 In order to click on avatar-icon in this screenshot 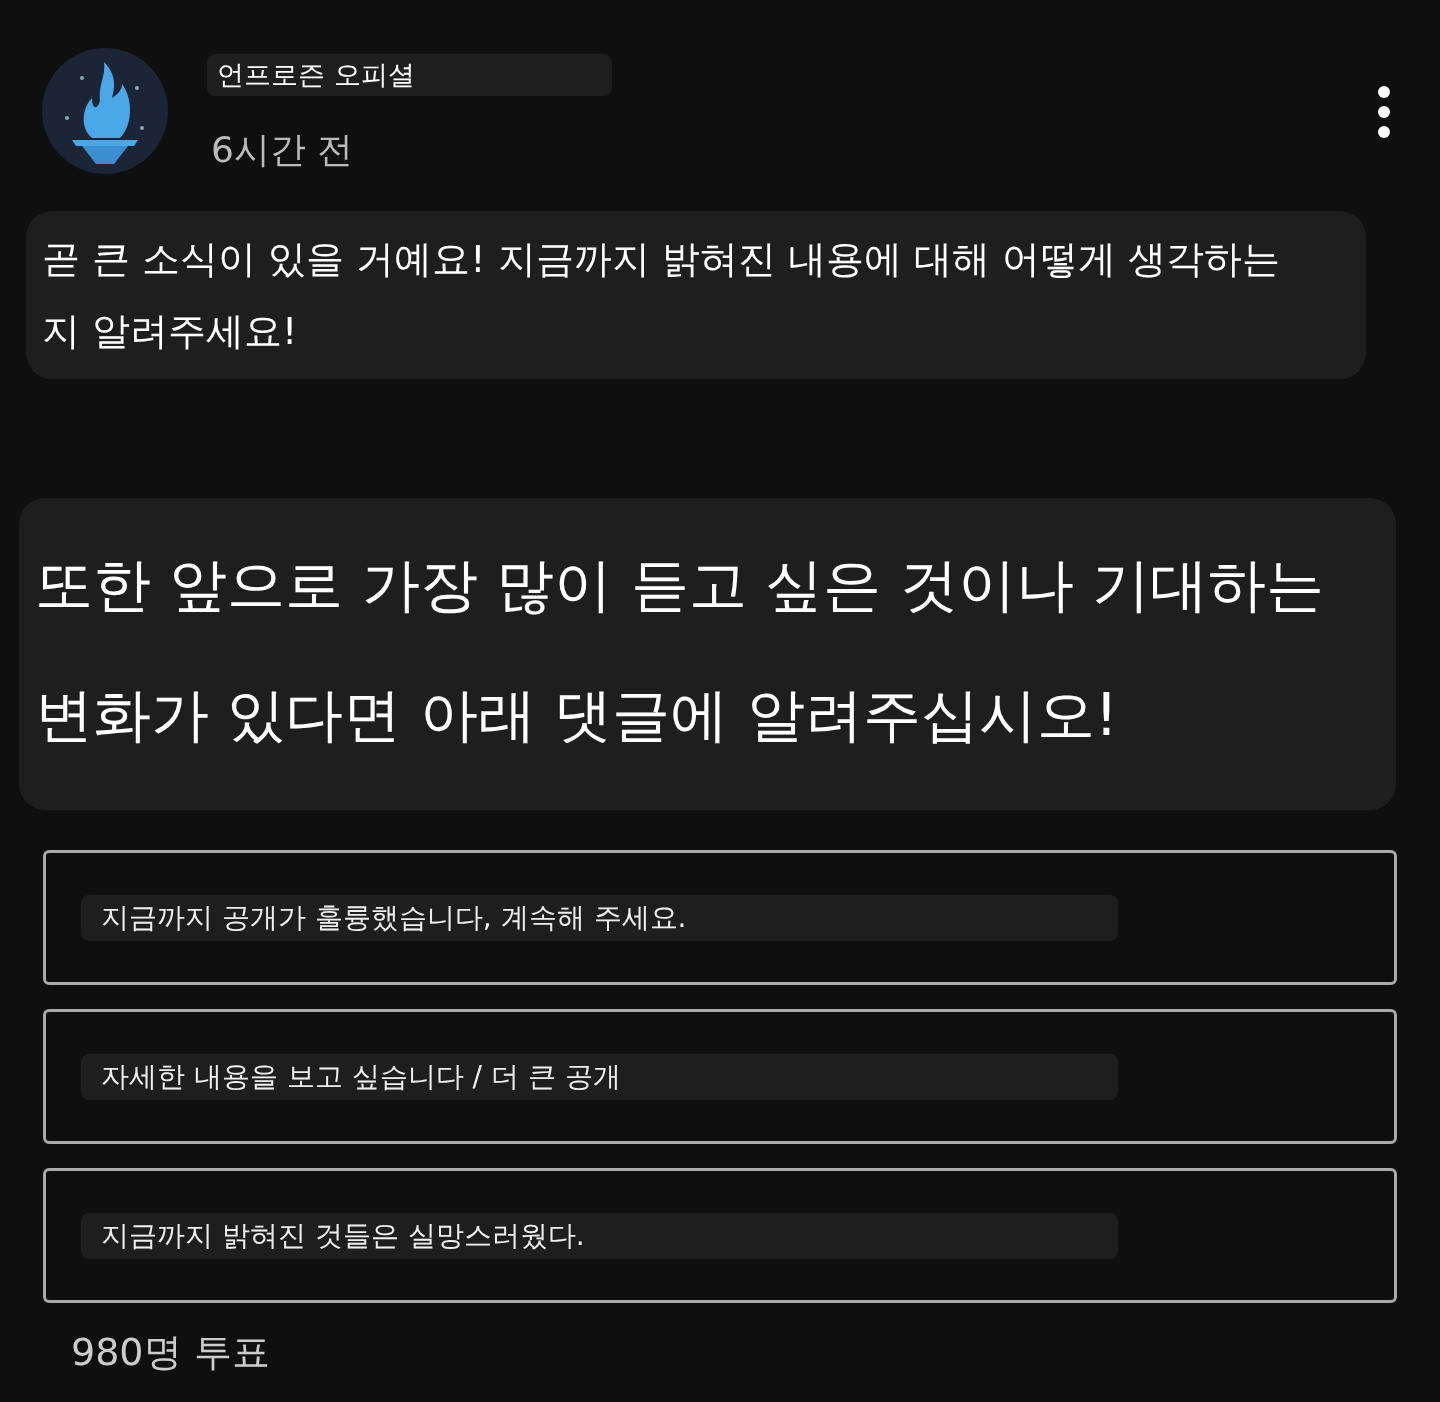, I will do `click(105, 111)`.